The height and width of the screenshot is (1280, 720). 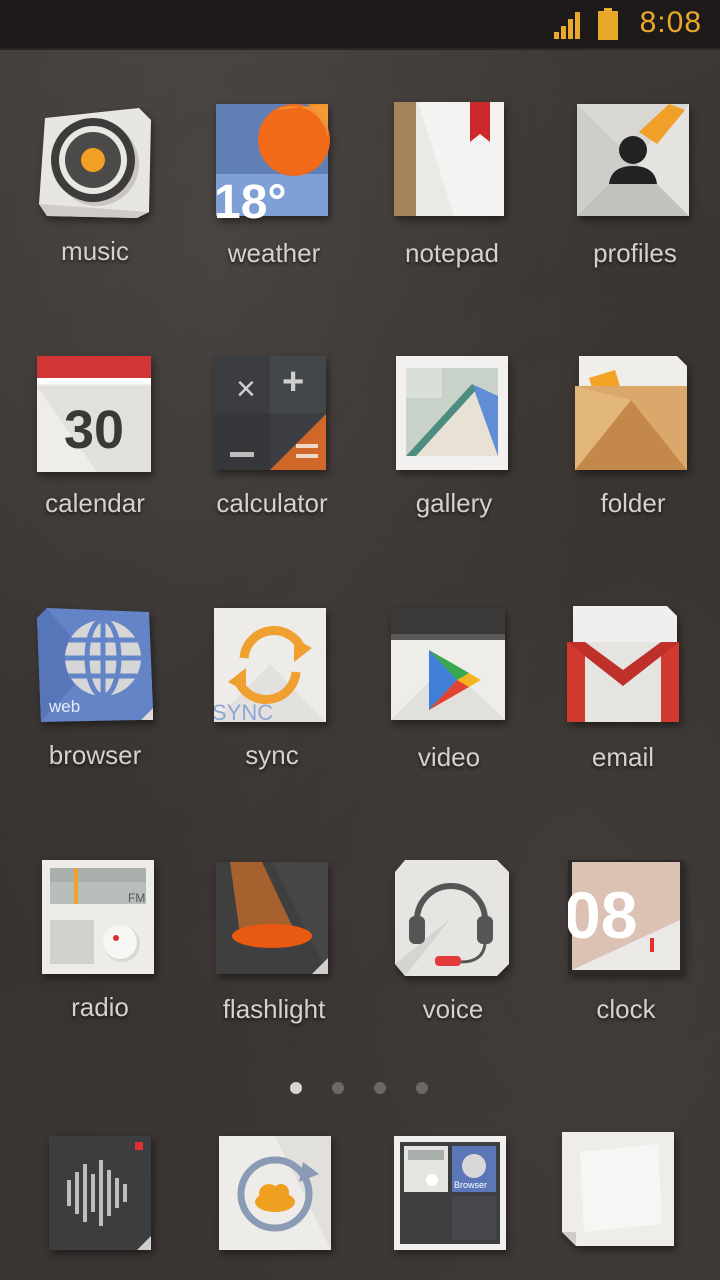 I want to click on sync-icon: SYNC, so click(x=272, y=666).